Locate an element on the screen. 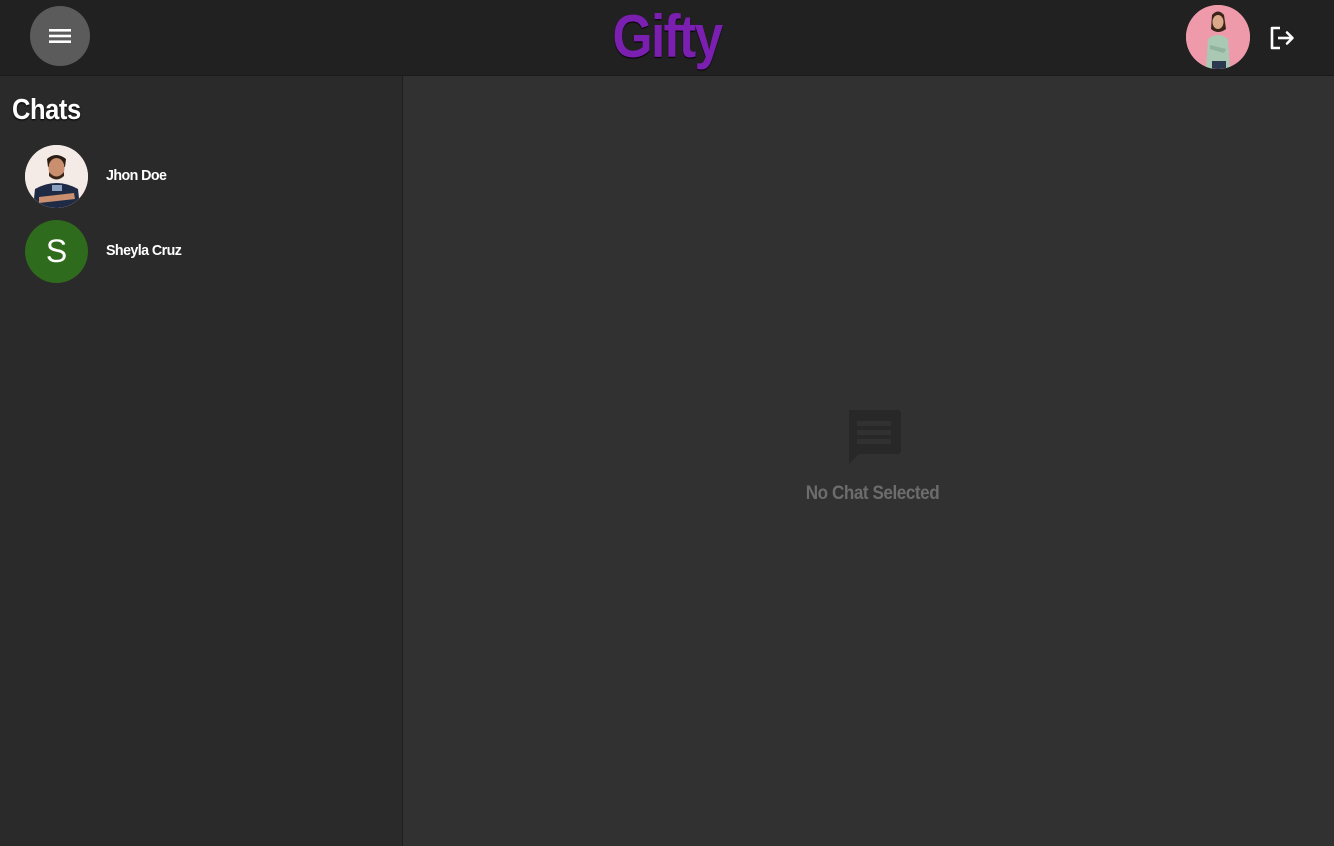 The height and width of the screenshot is (846, 1334). menu-button is located at coordinates (60, 36).